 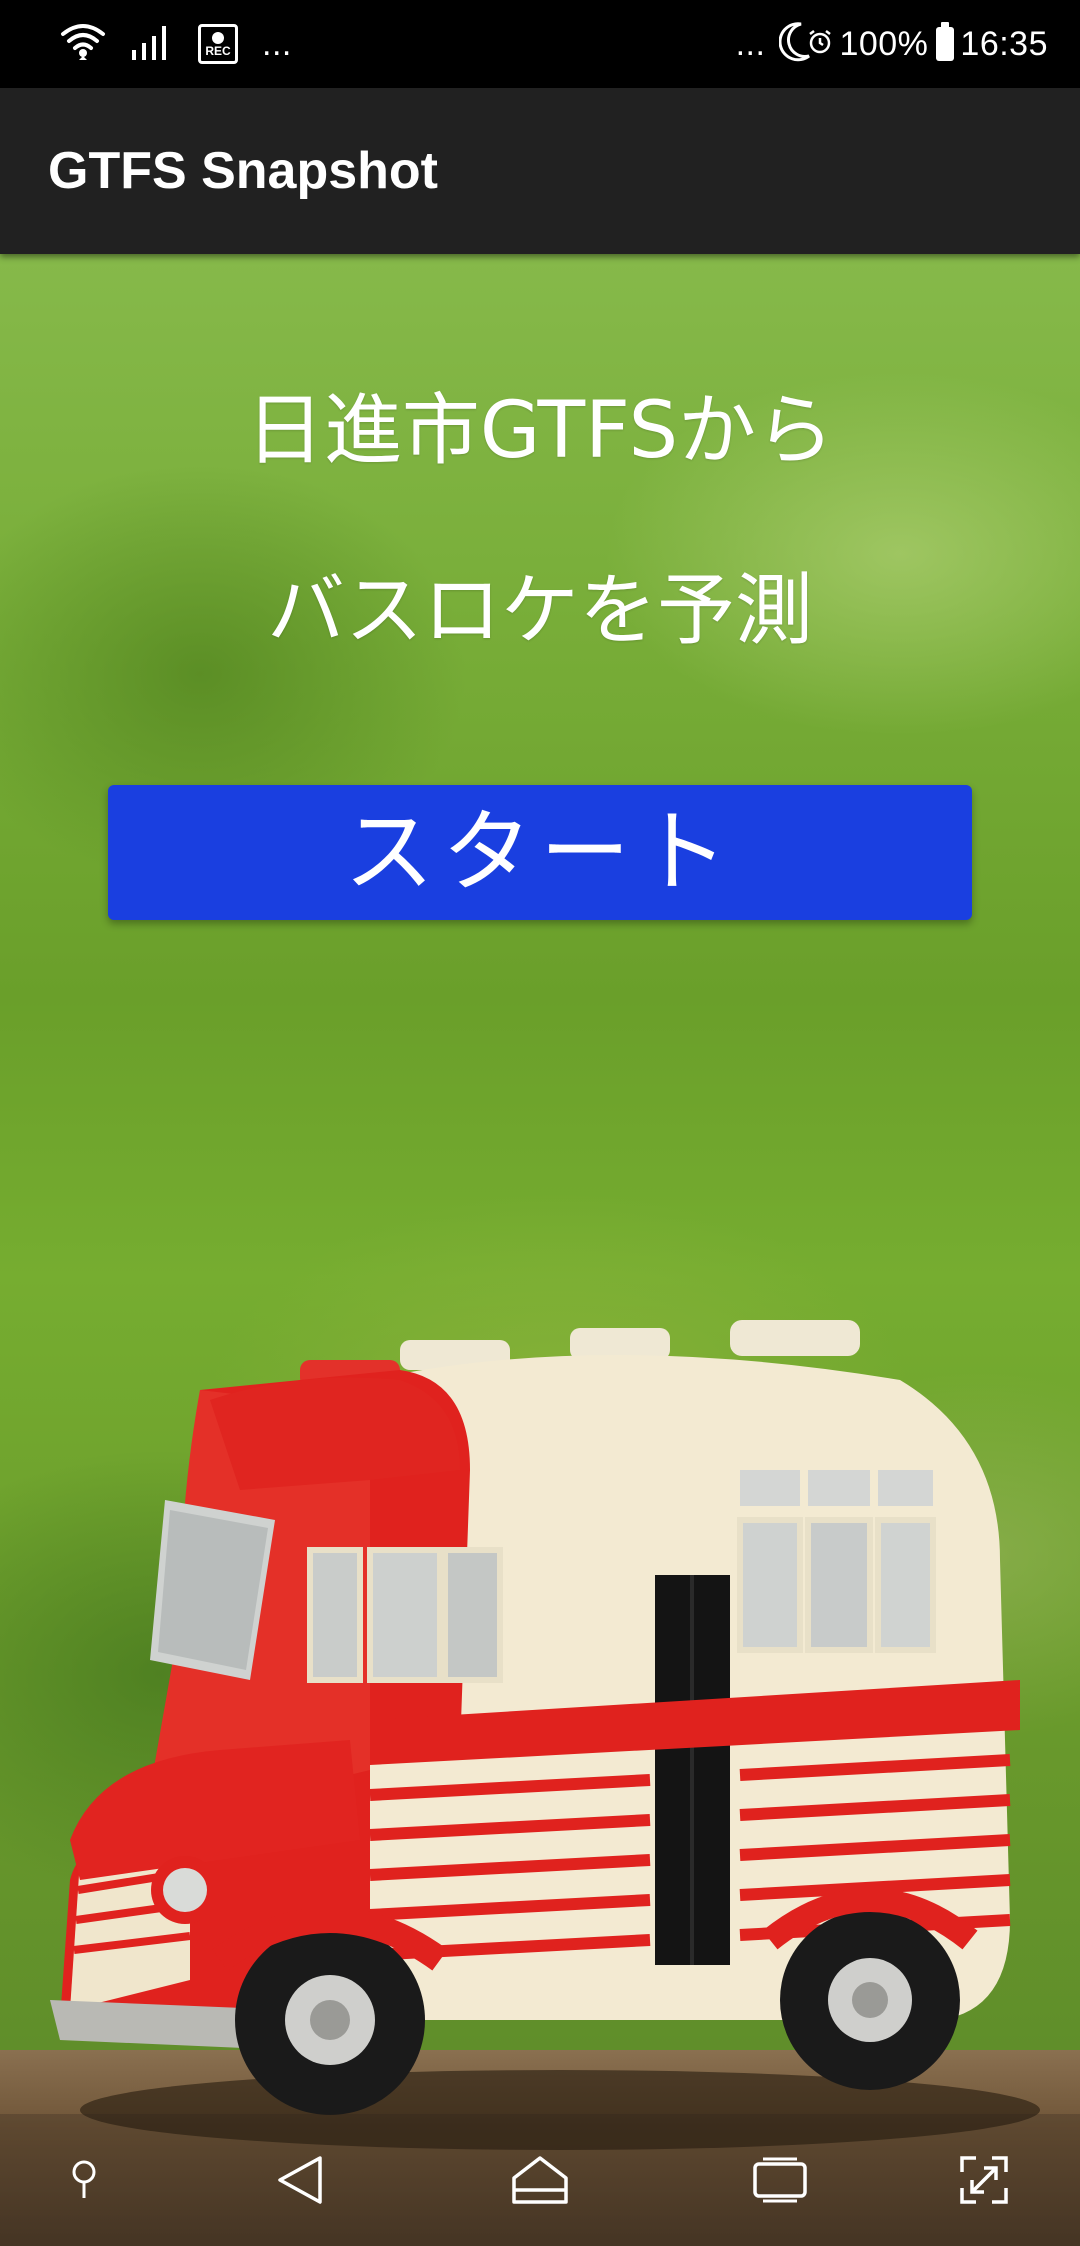 What do you see at coordinates (540, 44) in the screenshot?
I see `status-bar: REC ... ... 100% 16:35` at bounding box center [540, 44].